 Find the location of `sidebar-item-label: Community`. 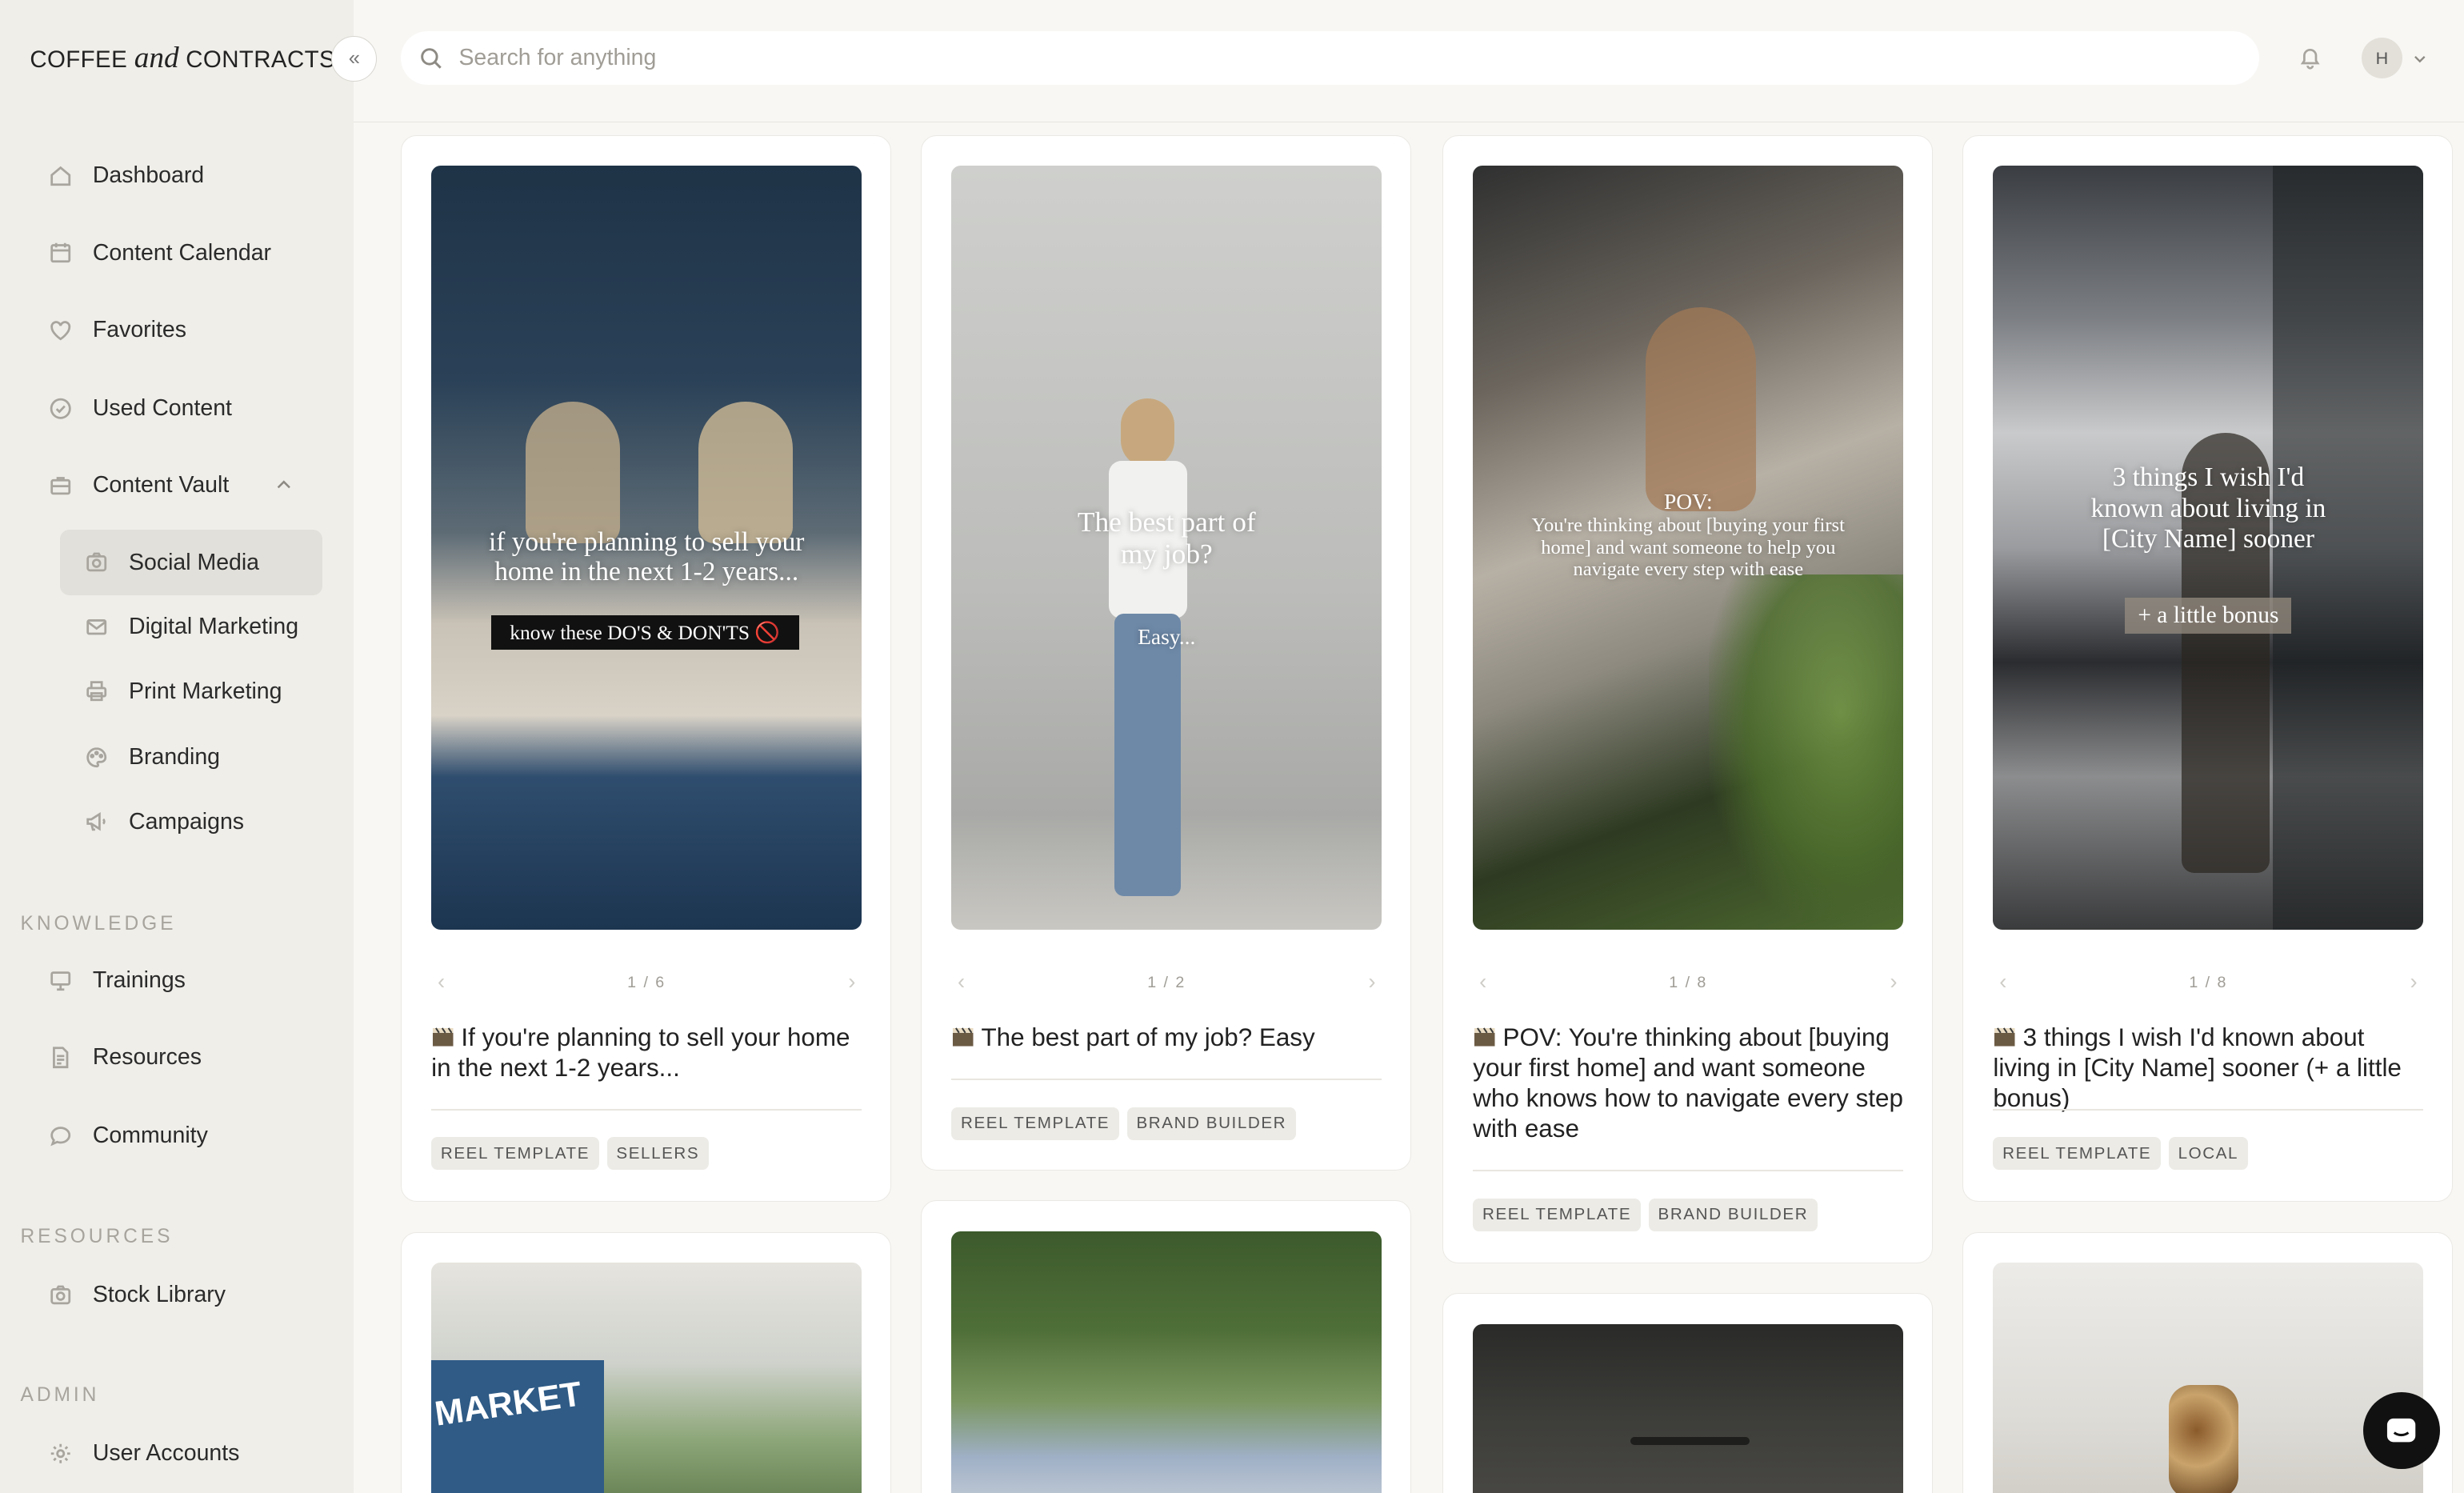

sidebar-item-label: Community is located at coordinates (150, 1136).